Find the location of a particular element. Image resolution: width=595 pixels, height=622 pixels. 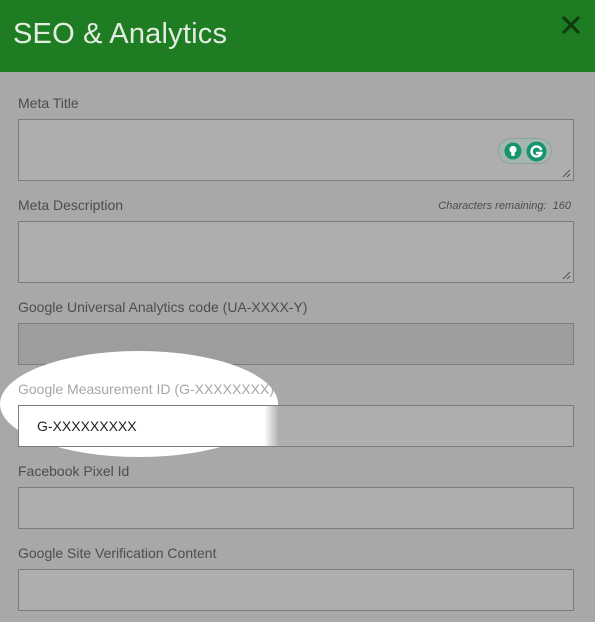

site-verification-input is located at coordinates (296, 590).